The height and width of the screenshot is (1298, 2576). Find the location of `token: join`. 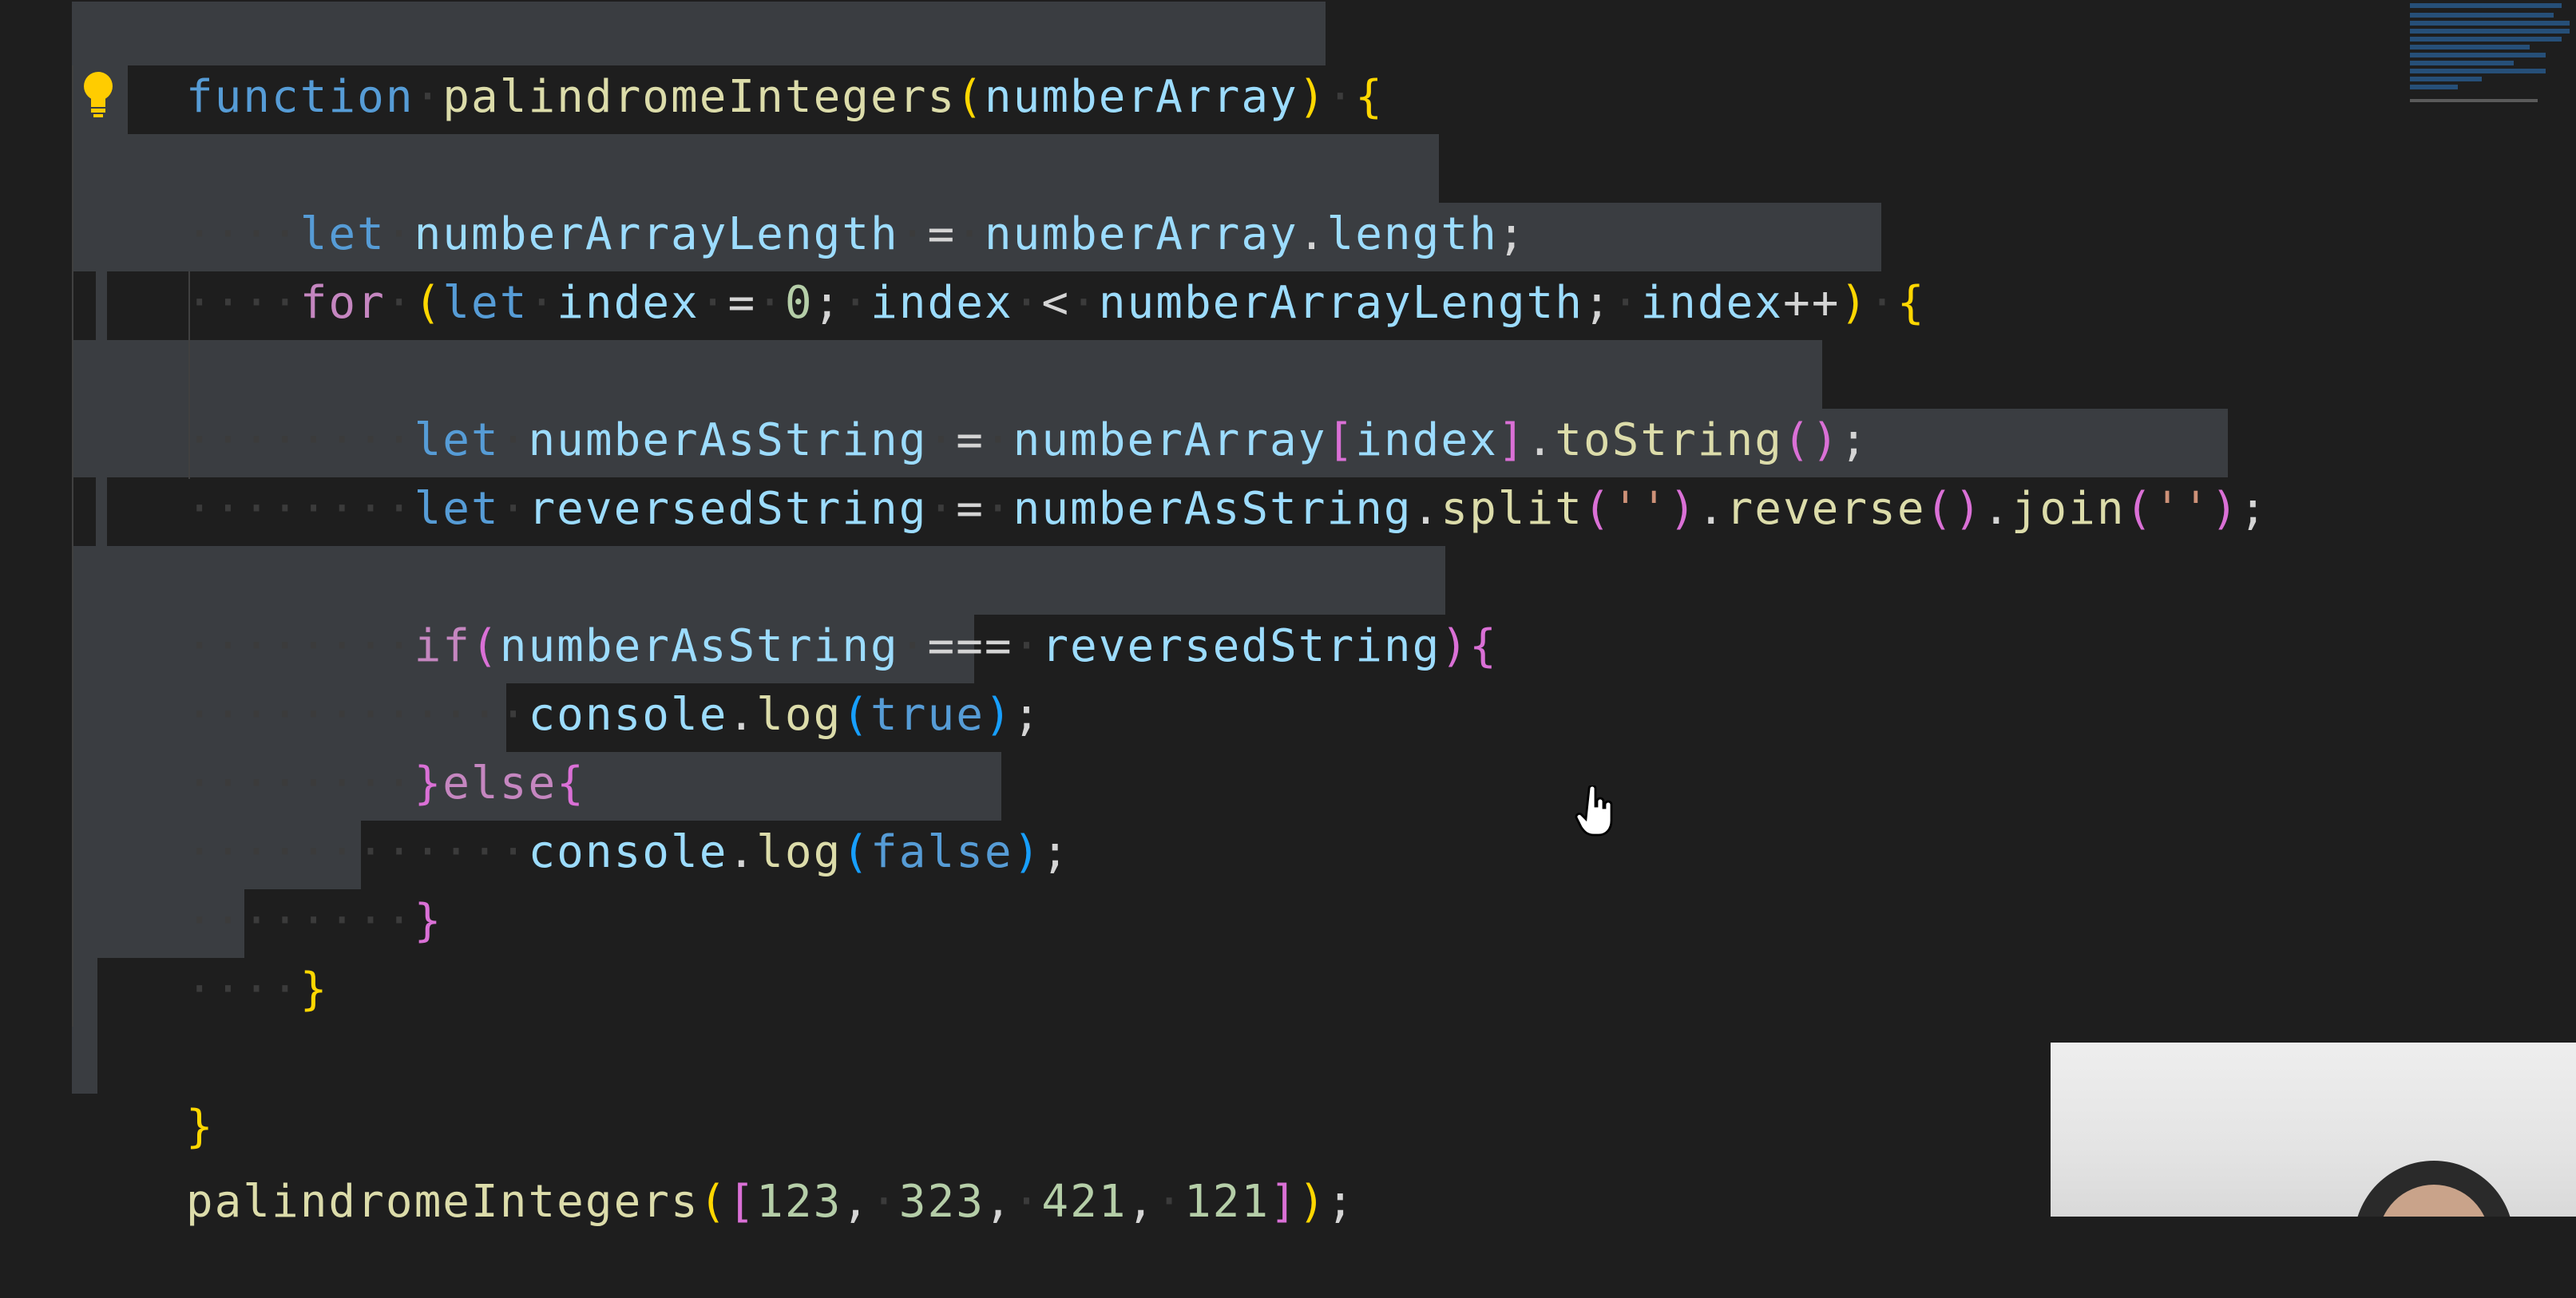

token: join is located at coordinates (2068, 509).